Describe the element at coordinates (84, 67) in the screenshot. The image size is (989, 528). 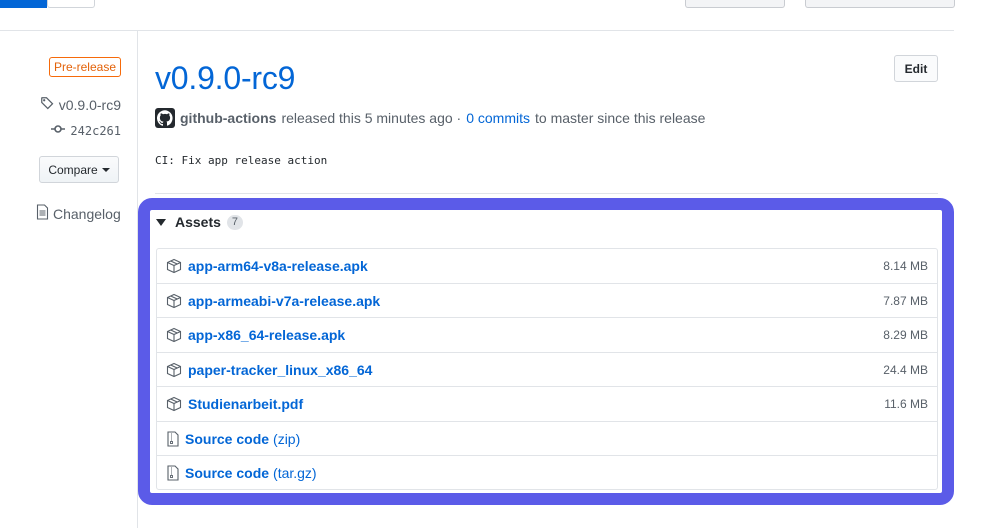
I see `prerelease-badge: Pre-release` at that location.